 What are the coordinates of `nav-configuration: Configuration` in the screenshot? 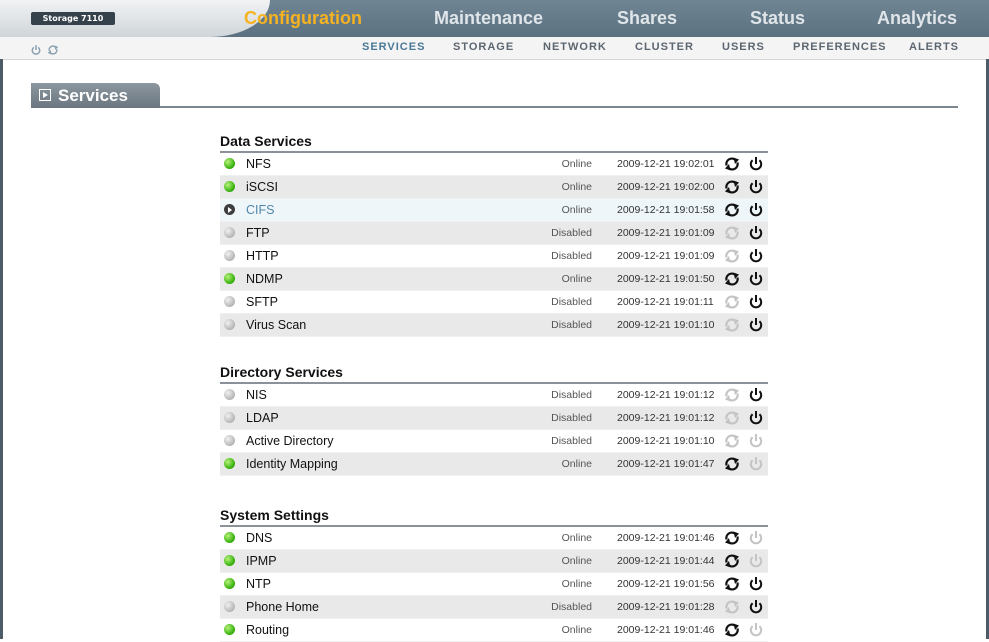 It's located at (303, 18).